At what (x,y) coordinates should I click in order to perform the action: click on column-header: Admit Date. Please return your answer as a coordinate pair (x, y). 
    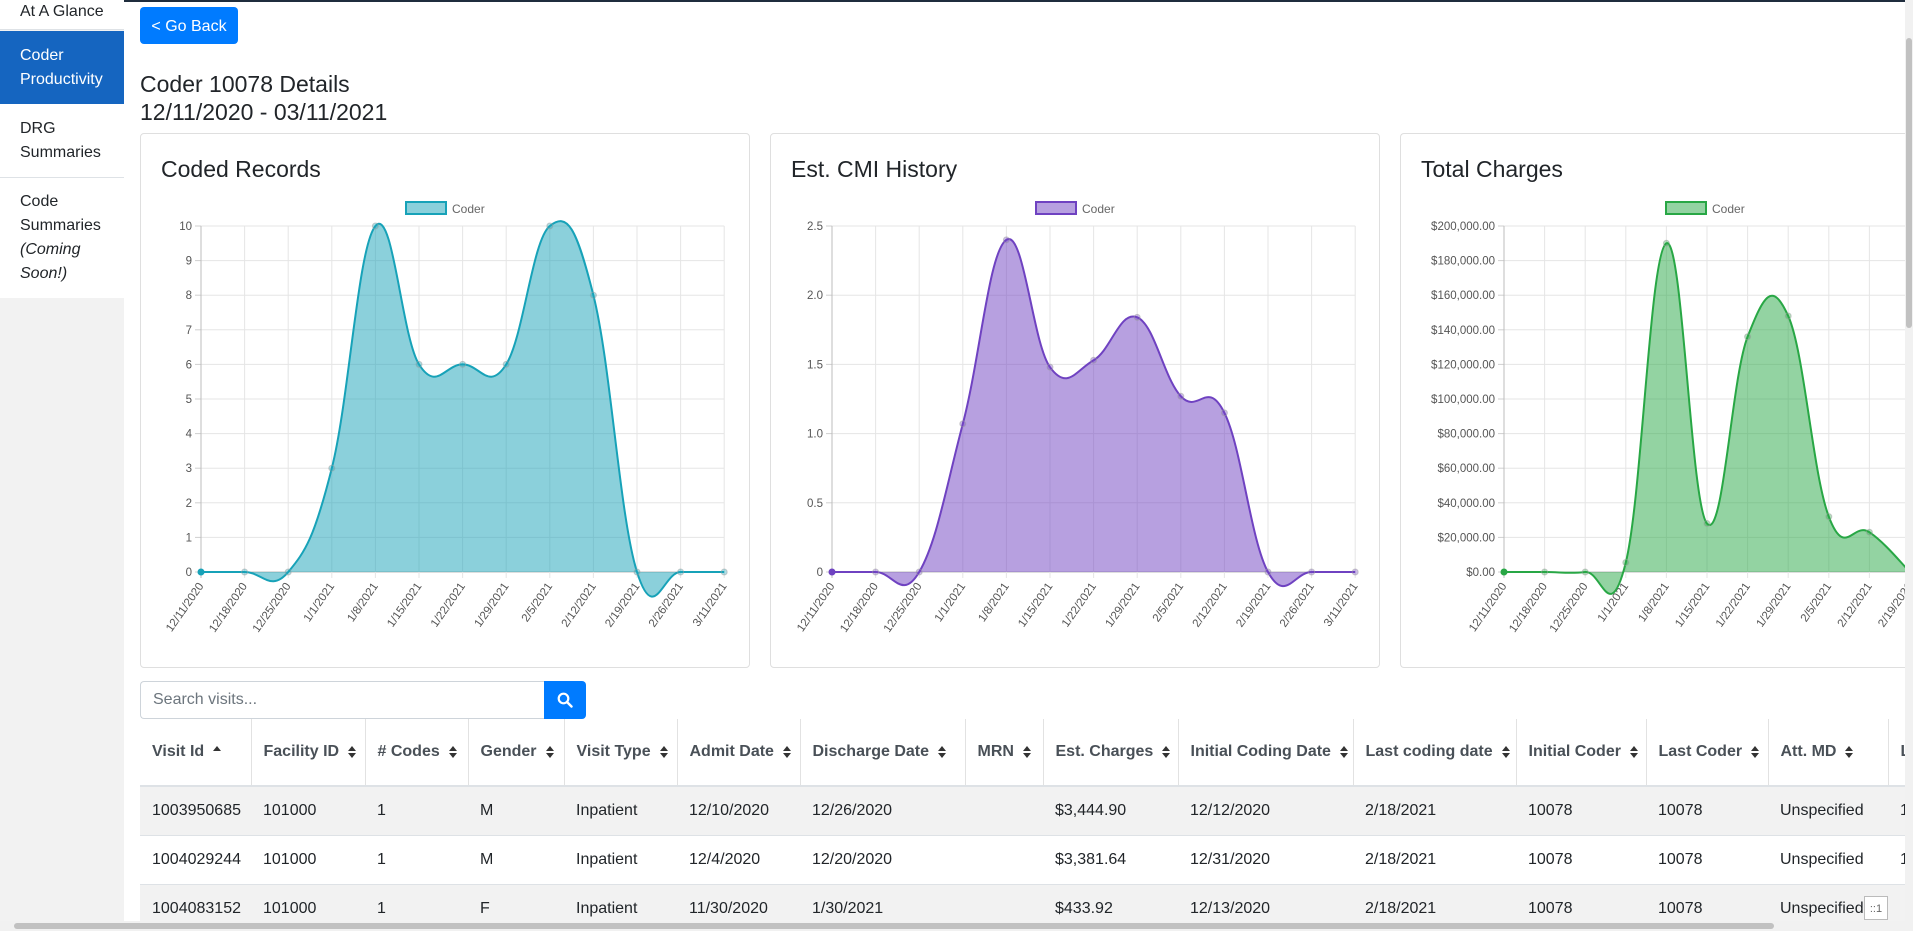
    Looking at the image, I should click on (739, 753).